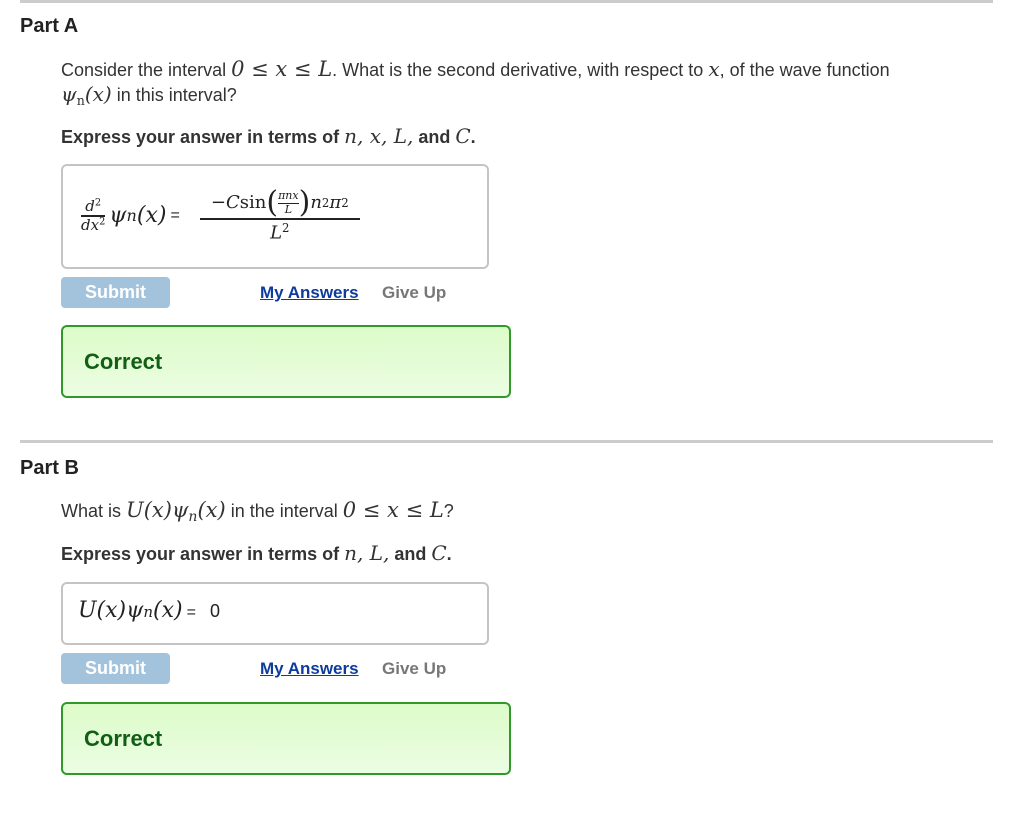 This screenshot has width=1024, height=816. Describe the element at coordinates (49, 468) in the screenshot. I see `part-b-title: Part B` at that location.